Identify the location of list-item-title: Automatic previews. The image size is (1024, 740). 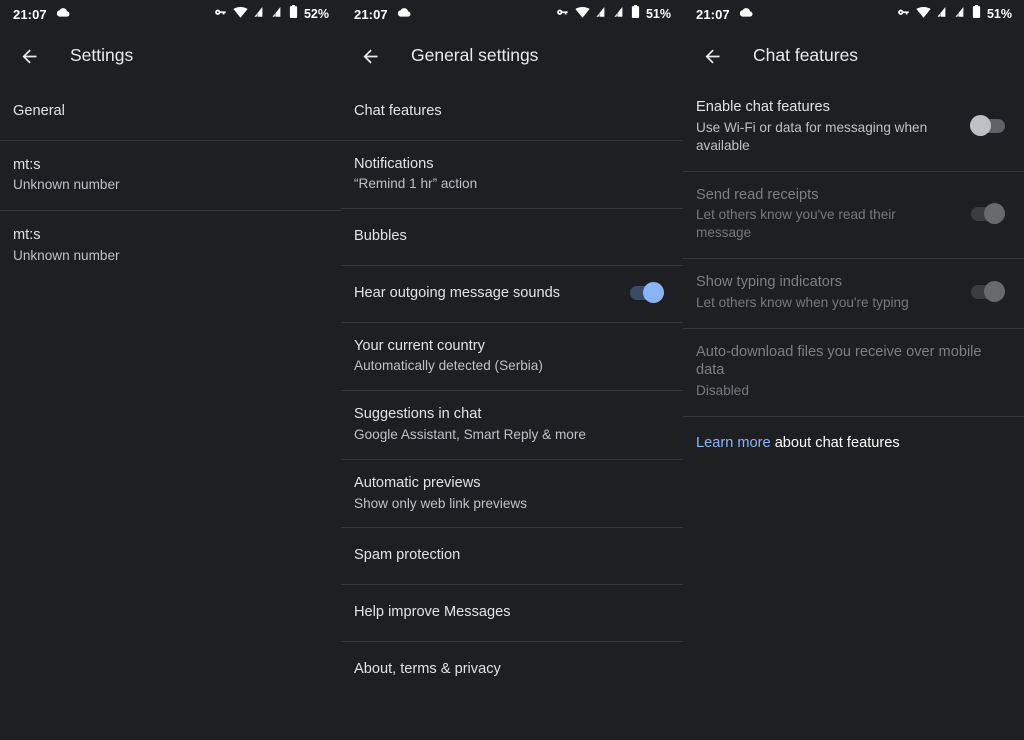
(417, 482).